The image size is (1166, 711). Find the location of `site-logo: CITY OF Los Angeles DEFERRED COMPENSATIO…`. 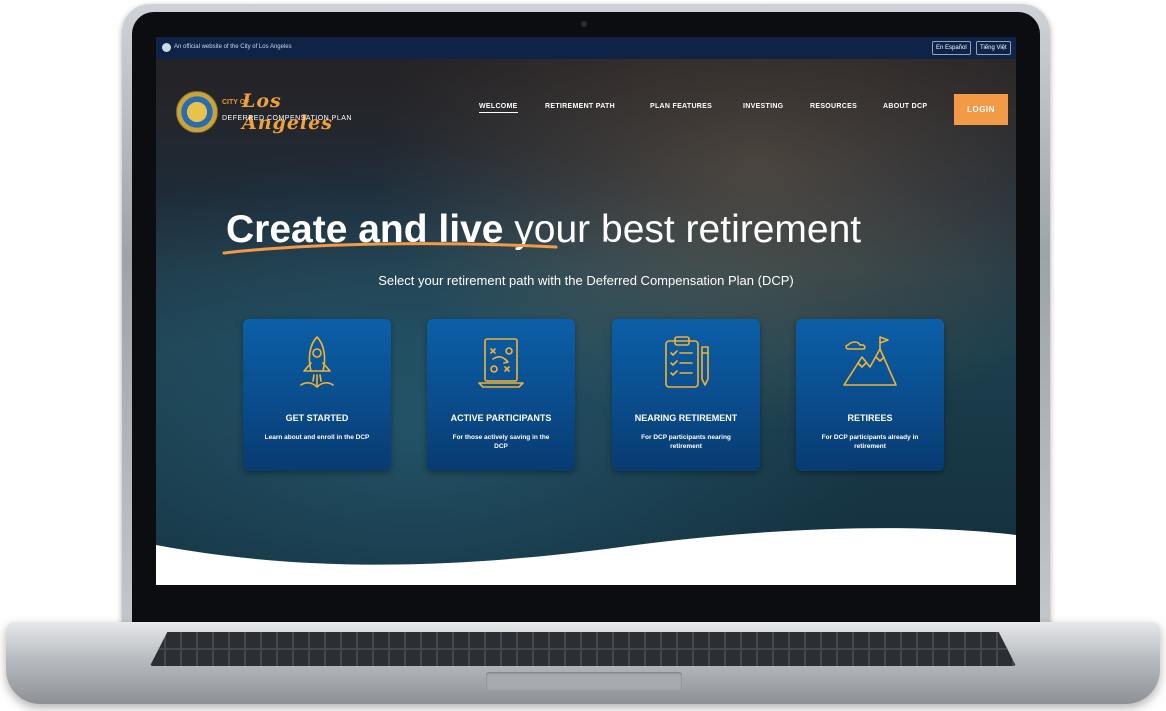

site-logo: CITY OF Los Angeles DEFERRED COMPENSATIO… is located at coordinates (276, 112).